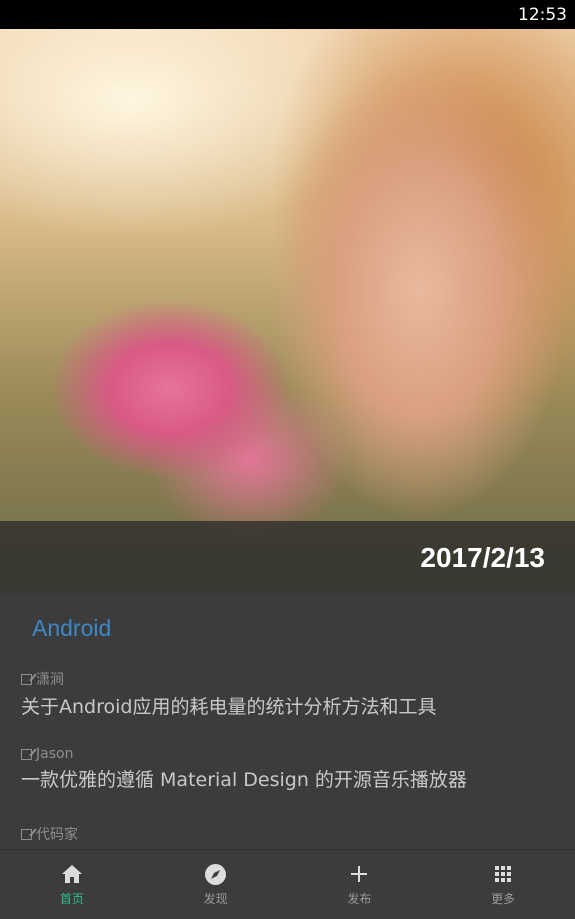 Image resolution: width=575 pixels, height=919 pixels. Describe the element at coordinates (71, 874) in the screenshot. I see `home-icon` at that location.